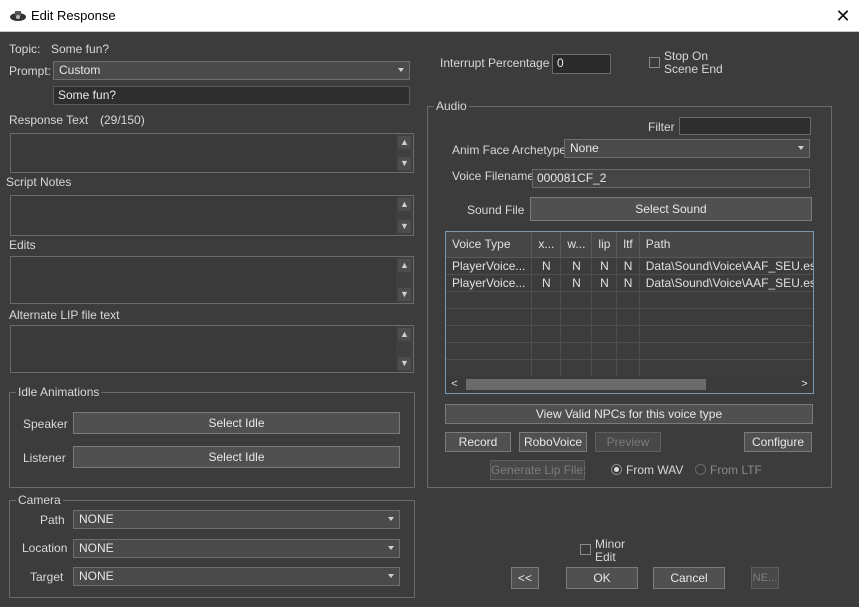 The height and width of the screenshot is (607, 859). I want to click on edits-label: Edits, so click(22, 245).